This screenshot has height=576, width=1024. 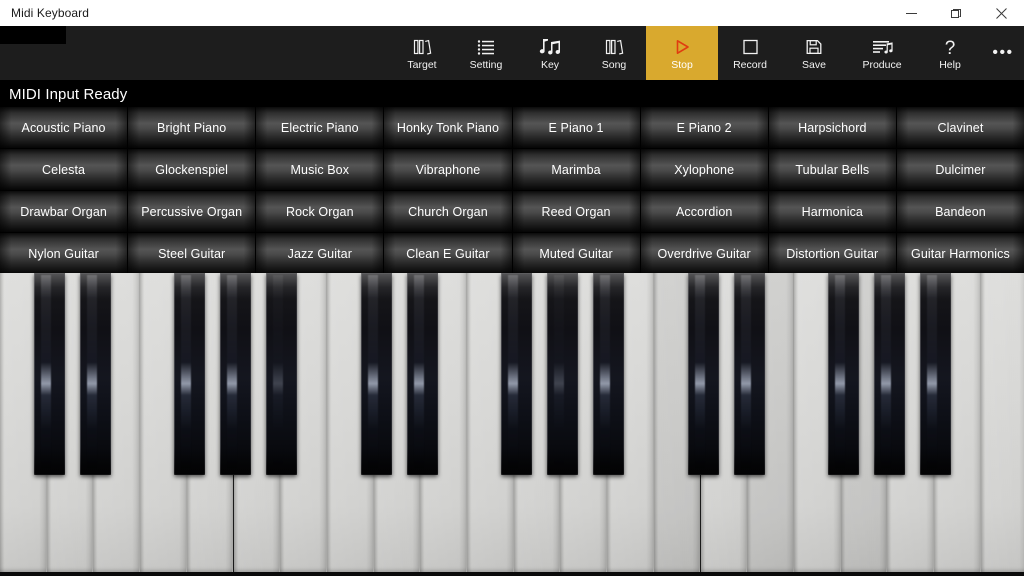 I want to click on instrument-label: Reed Organ, so click(x=576, y=211).